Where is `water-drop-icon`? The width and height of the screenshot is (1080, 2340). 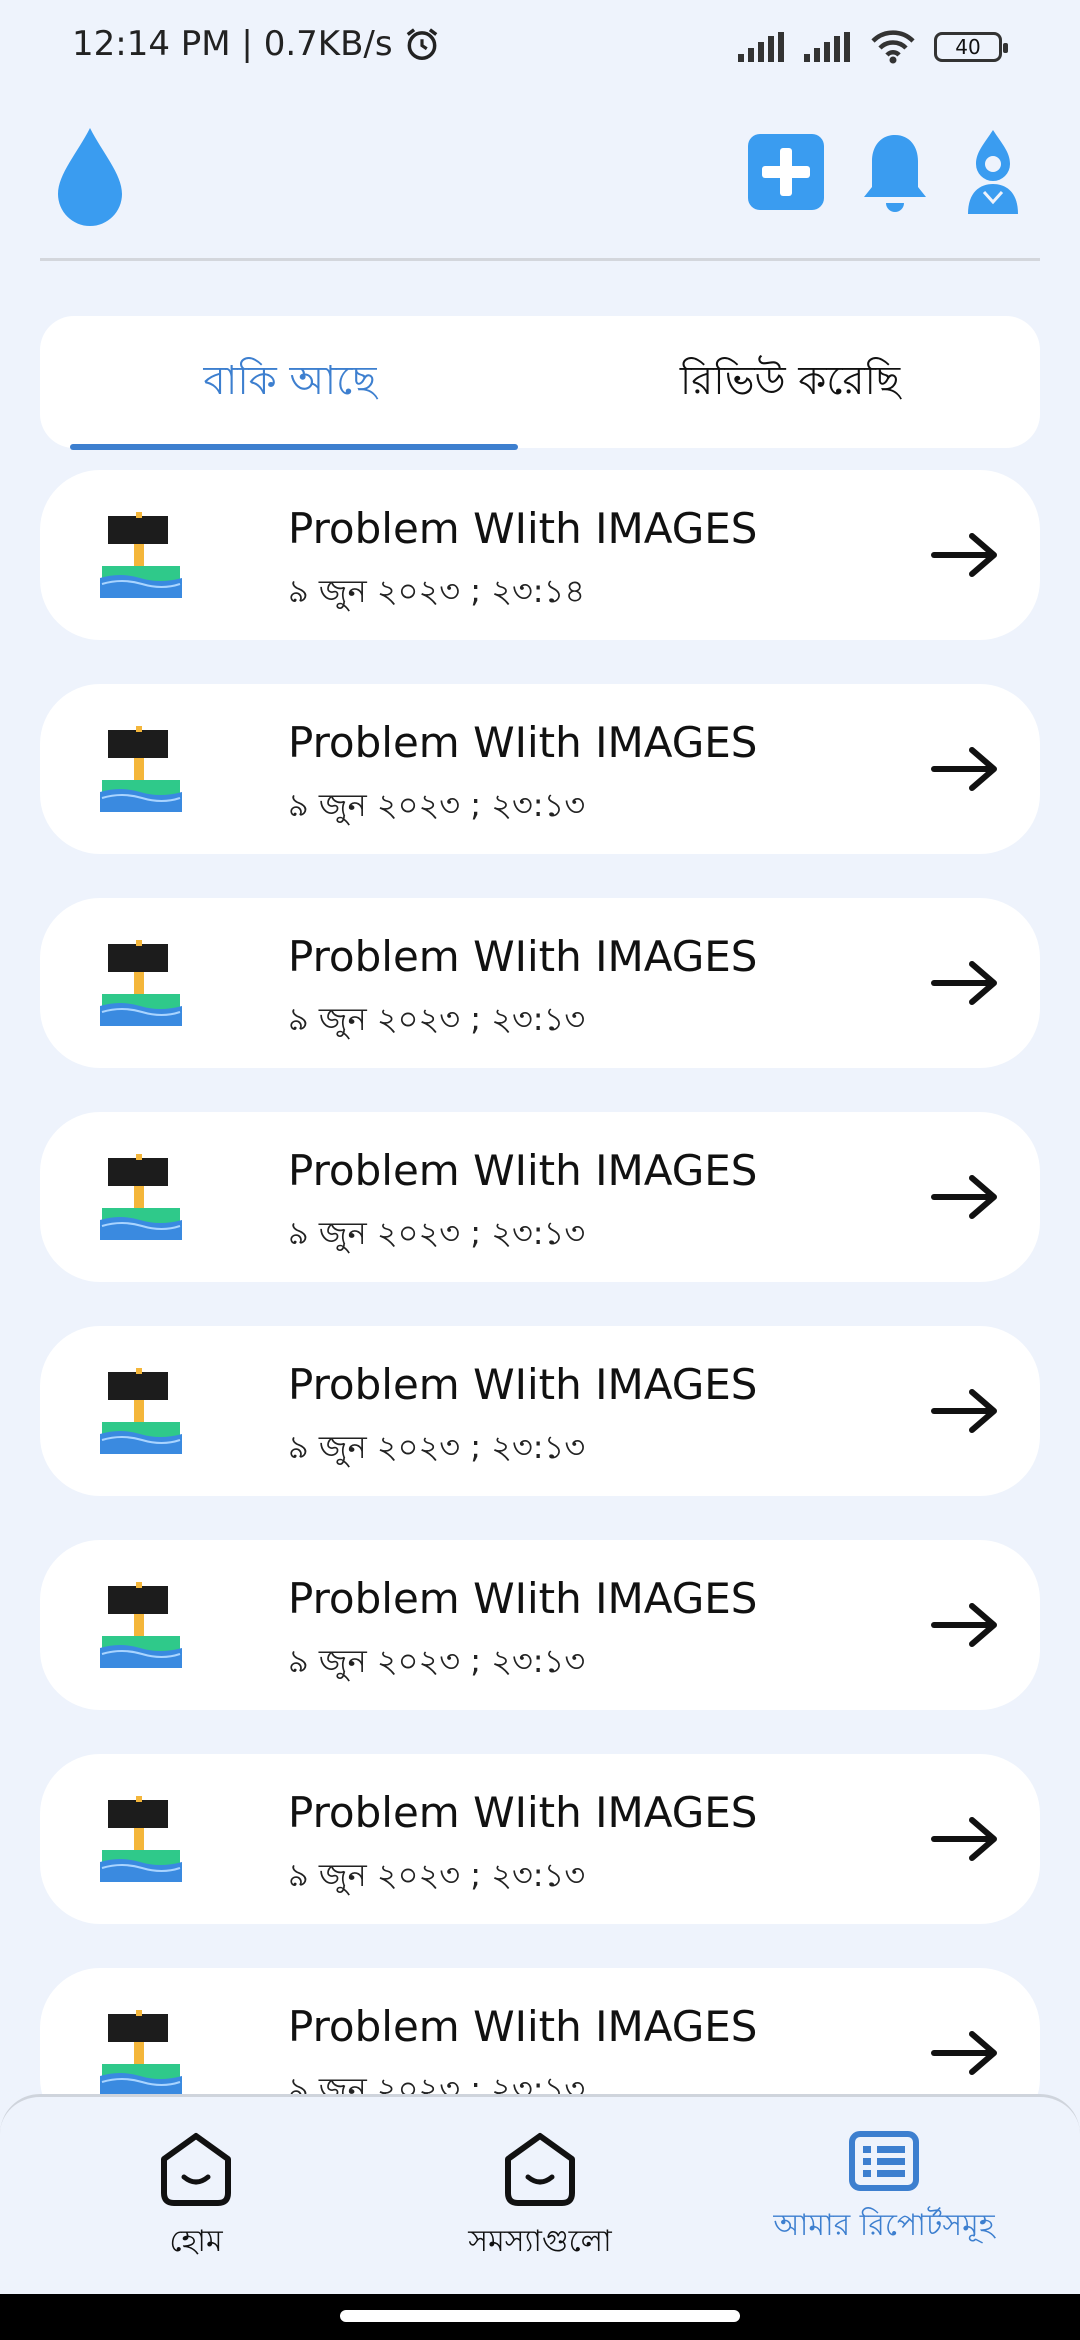 water-drop-icon is located at coordinates (90, 177).